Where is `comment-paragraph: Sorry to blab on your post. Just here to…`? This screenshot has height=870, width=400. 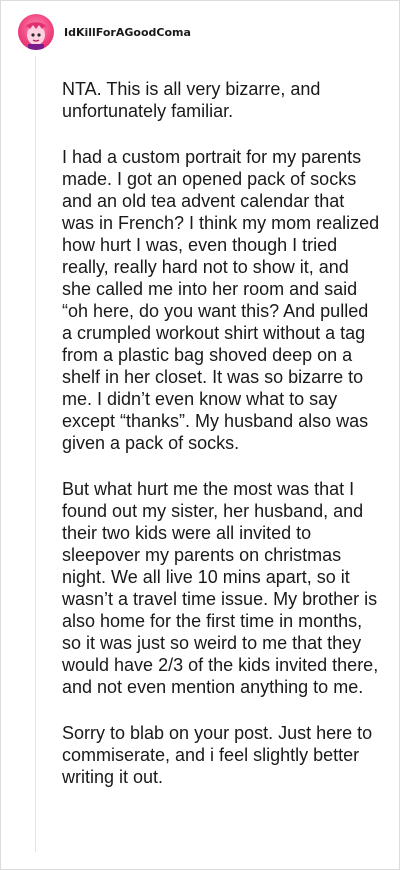 comment-paragraph: Sorry to blab on your post. Just here to… is located at coordinates (217, 755).